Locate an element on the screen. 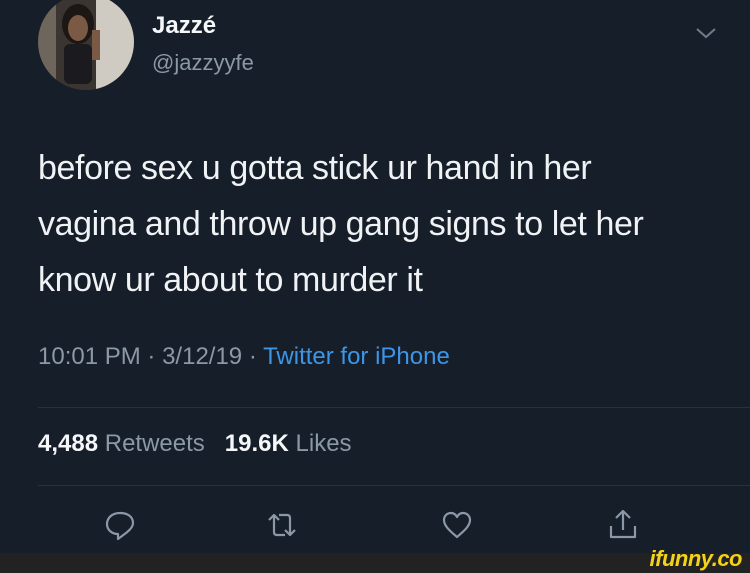  heart-icon is located at coordinates (457, 525).